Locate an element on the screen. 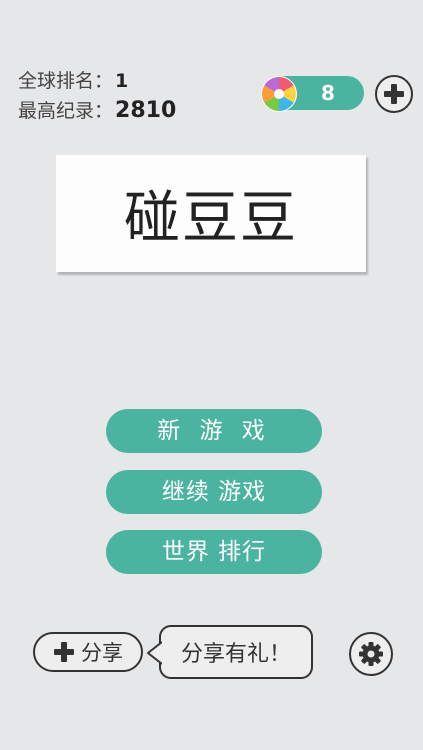 The image size is (423, 750). share-reward-text: 分享有礼！ is located at coordinates (235, 654).